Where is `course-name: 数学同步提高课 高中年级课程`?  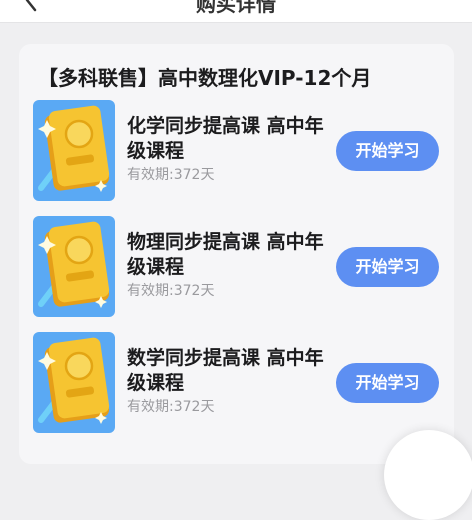
course-name: 数学同步提高课 高中年级课程 is located at coordinates (225, 370).